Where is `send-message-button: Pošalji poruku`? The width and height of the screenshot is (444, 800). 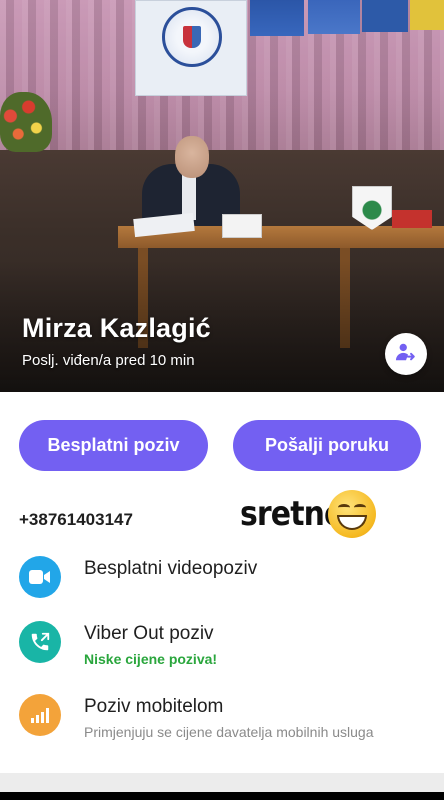 send-message-button: Pošalji poruku is located at coordinates (327, 445).